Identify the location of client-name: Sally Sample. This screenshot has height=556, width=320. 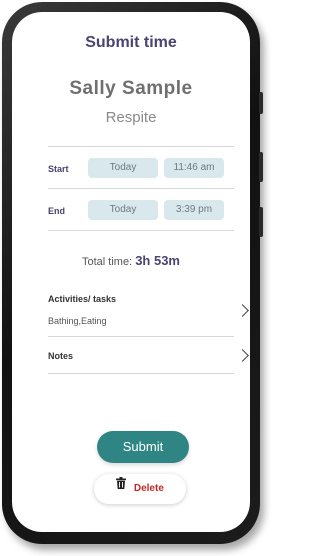
(131, 88).